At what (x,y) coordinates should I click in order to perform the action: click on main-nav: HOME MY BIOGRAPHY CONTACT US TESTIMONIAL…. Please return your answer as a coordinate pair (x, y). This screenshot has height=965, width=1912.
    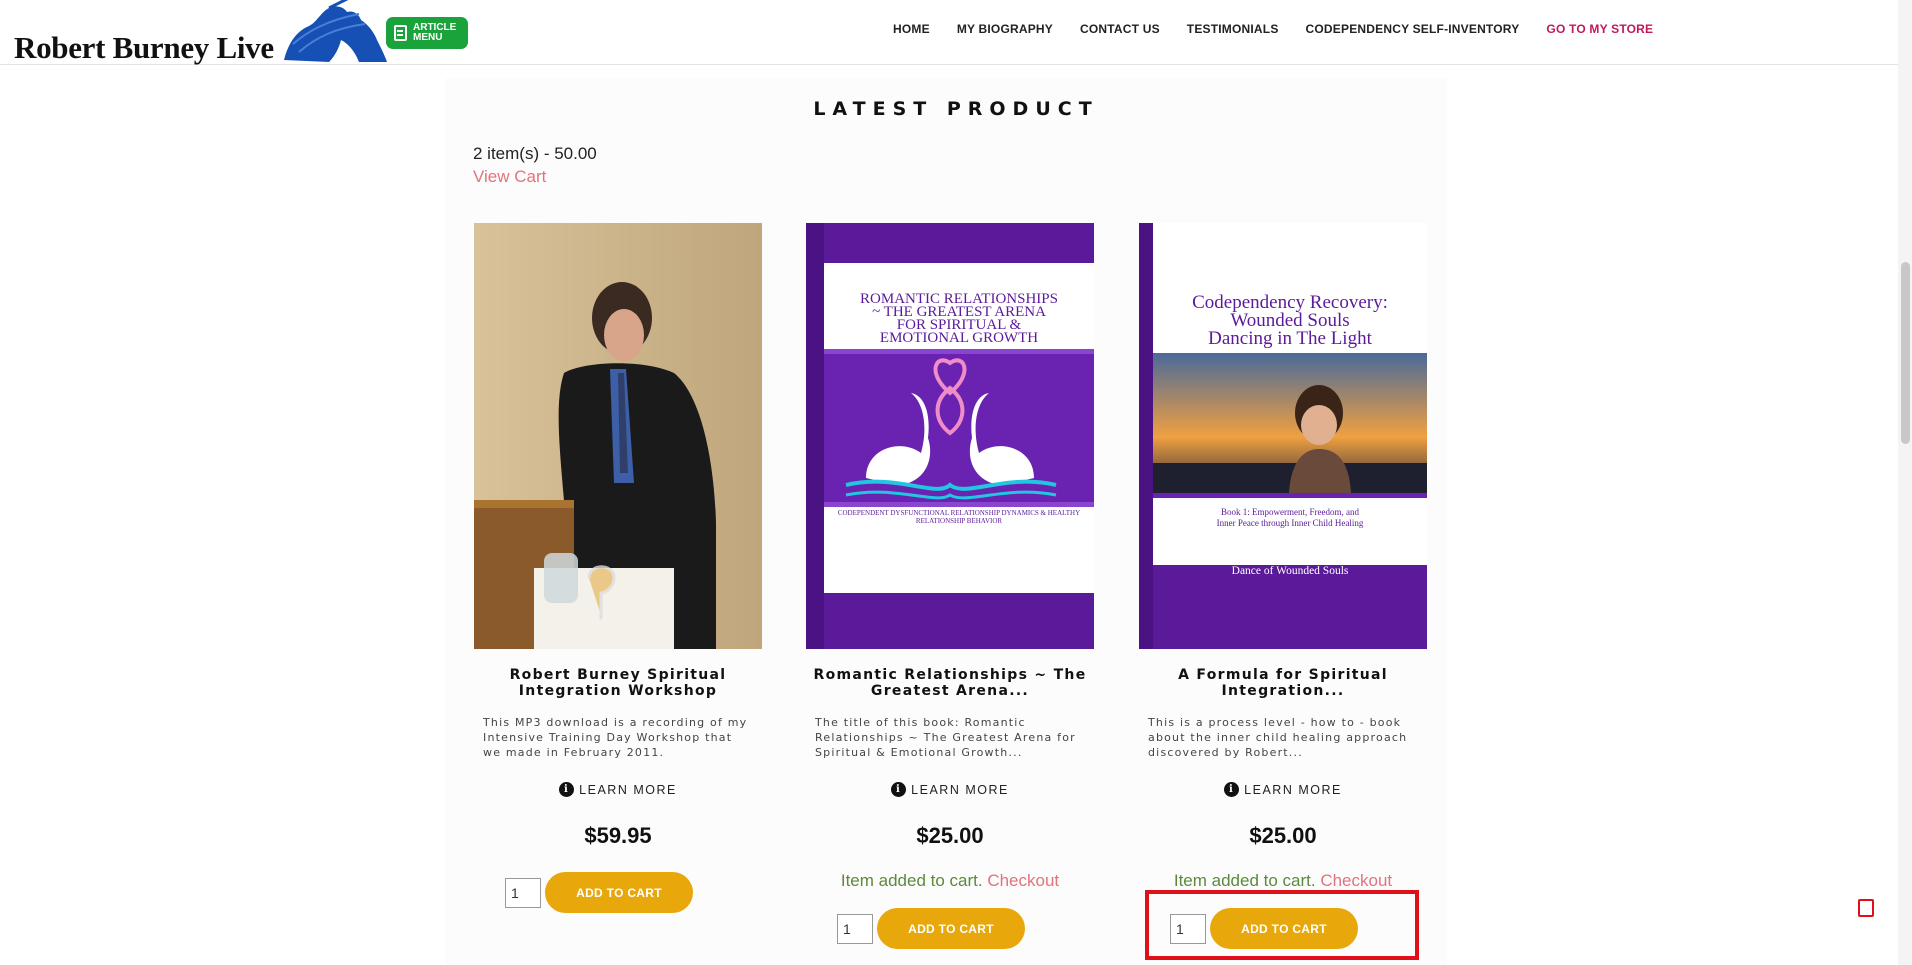
    Looking at the image, I should click on (1273, 29).